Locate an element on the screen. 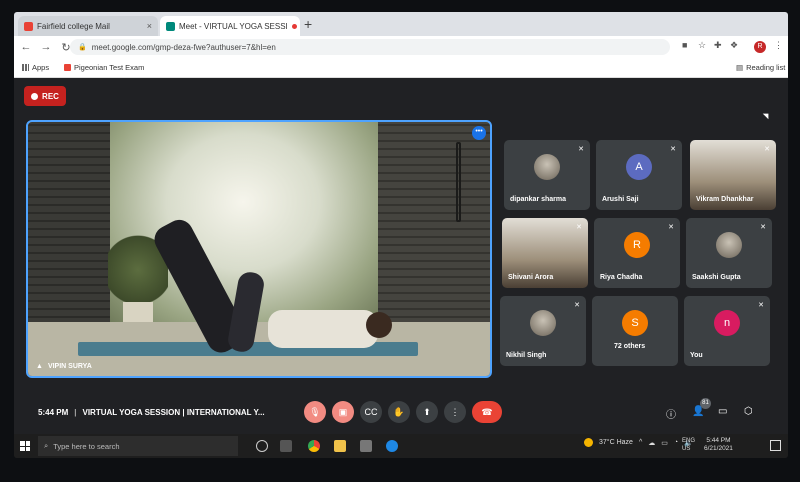 This screenshot has width=800, height=482. recording-dot-icon is located at coordinates (294, 26).